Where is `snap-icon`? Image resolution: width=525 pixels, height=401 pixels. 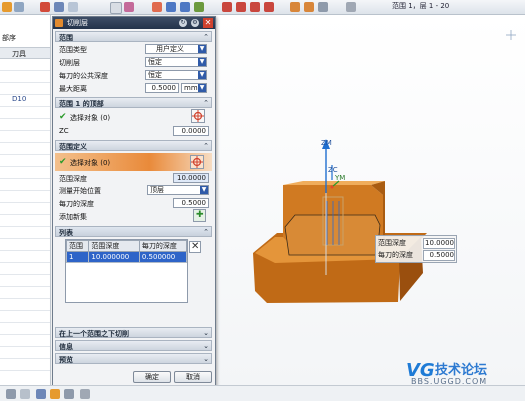 snap-icon is located at coordinates (157, 7).